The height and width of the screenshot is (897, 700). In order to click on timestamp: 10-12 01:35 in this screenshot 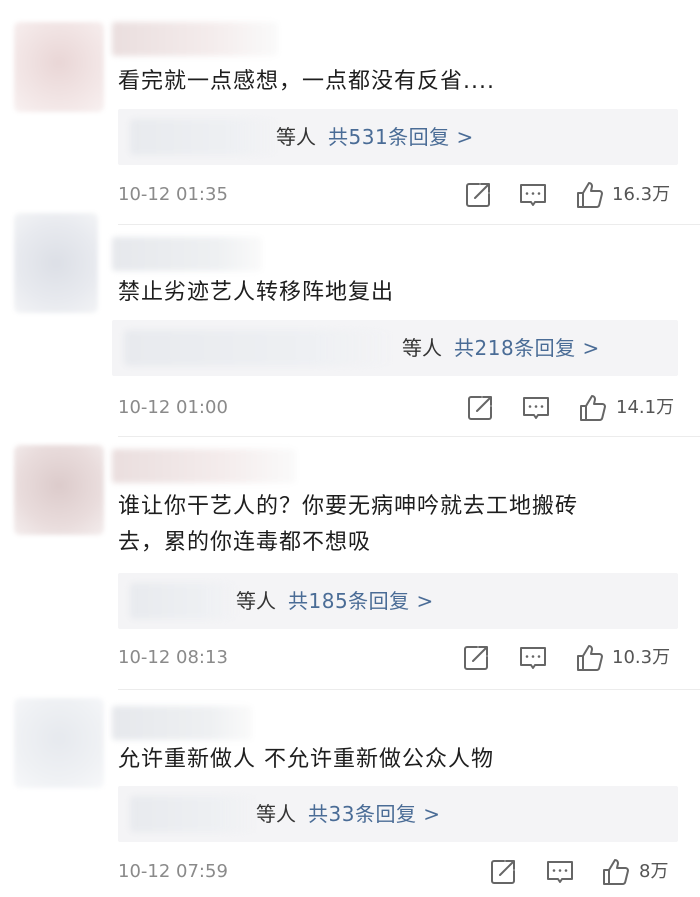, I will do `click(173, 194)`.